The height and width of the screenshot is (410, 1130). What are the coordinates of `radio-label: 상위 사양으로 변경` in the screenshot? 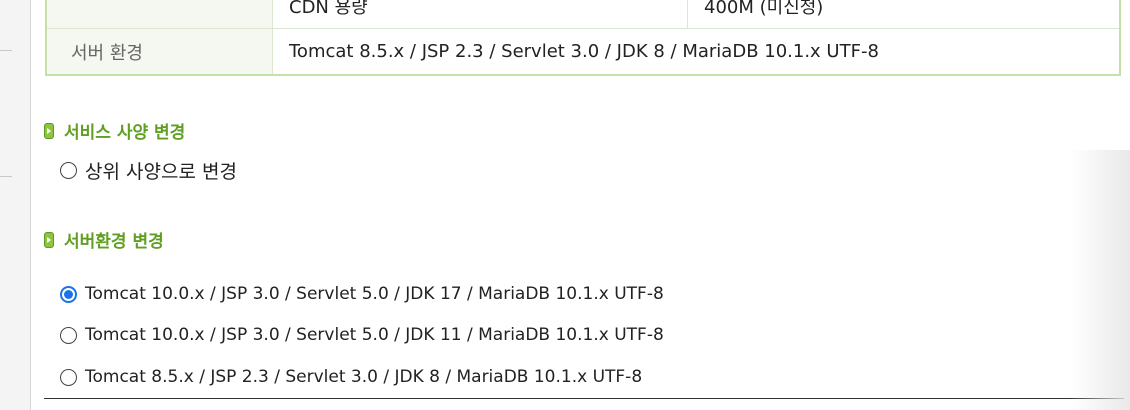 It's located at (161, 172).